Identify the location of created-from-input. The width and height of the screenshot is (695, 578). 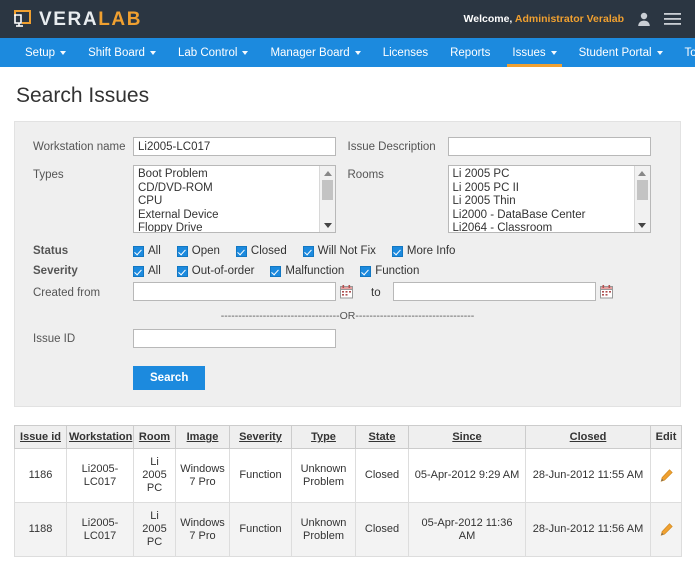
(234, 291).